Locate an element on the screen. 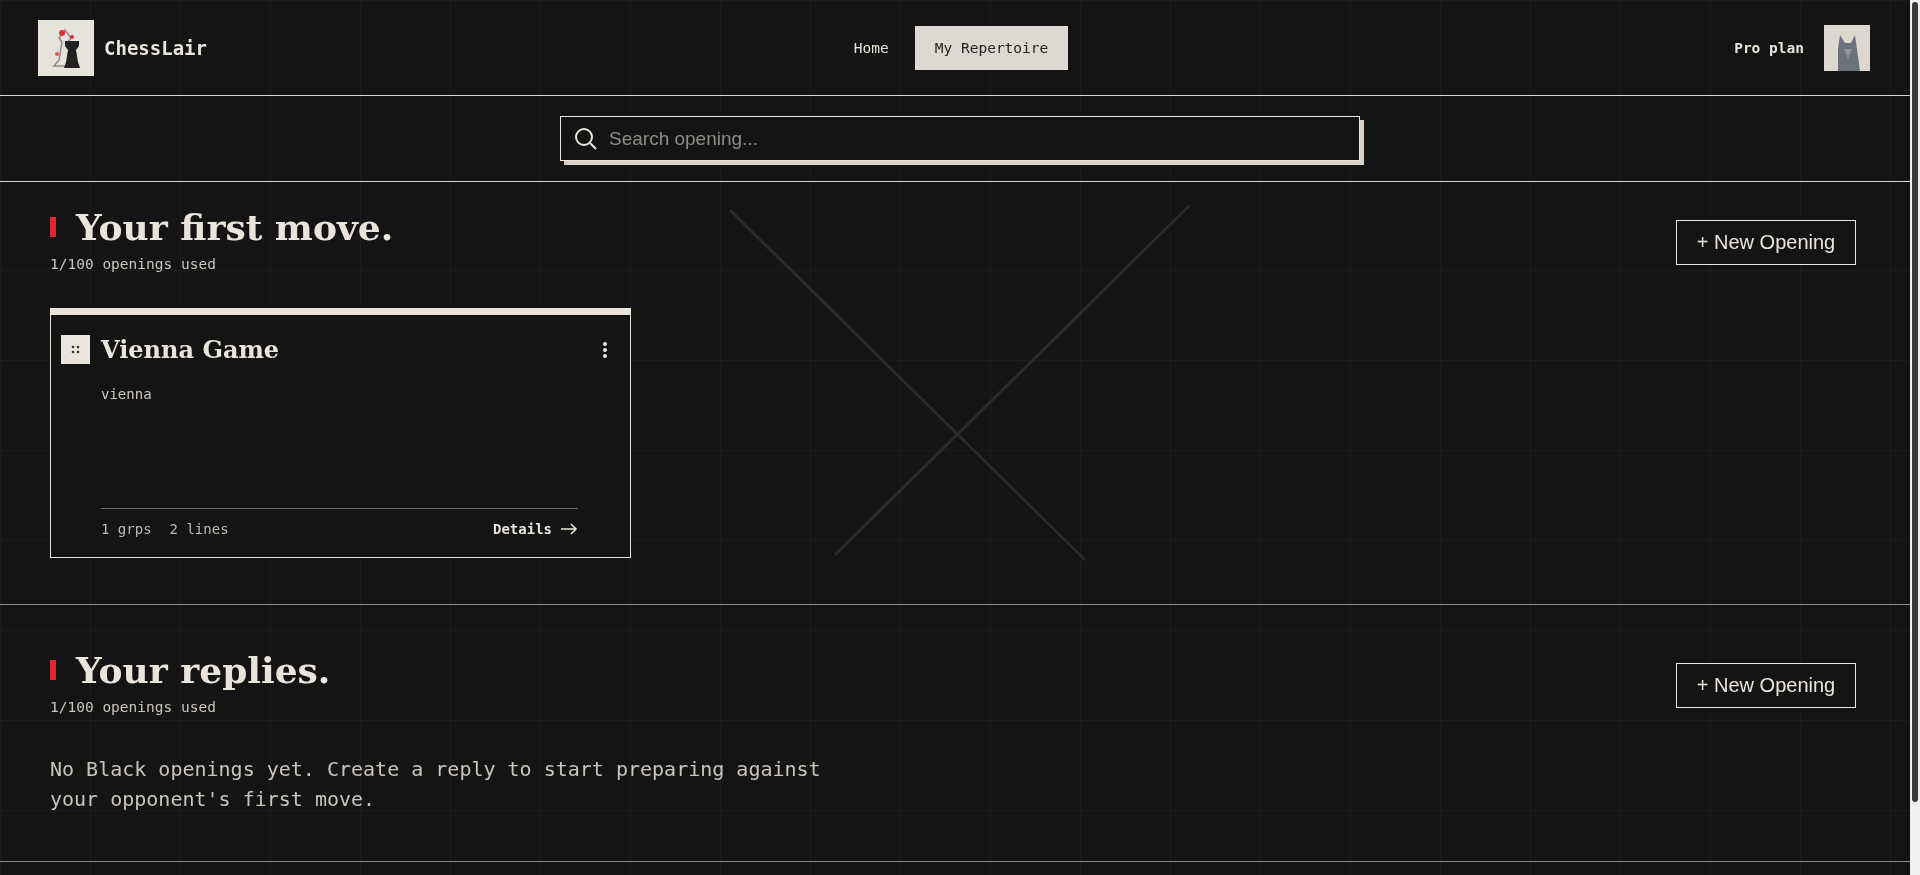 The width and height of the screenshot is (1920, 875). section-title: Your first move. is located at coordinates (235, 227).